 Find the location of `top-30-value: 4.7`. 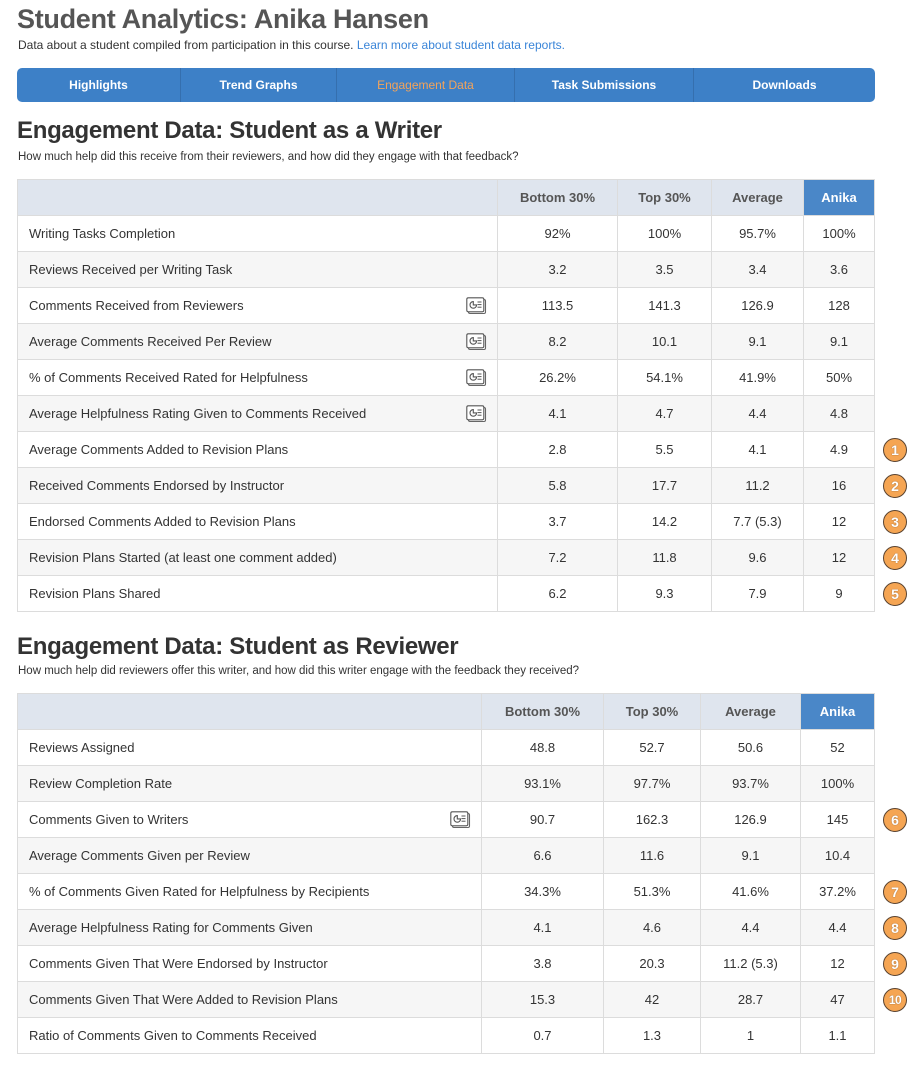

top-30-value: 4.7 is located at coordinates (664, 413).